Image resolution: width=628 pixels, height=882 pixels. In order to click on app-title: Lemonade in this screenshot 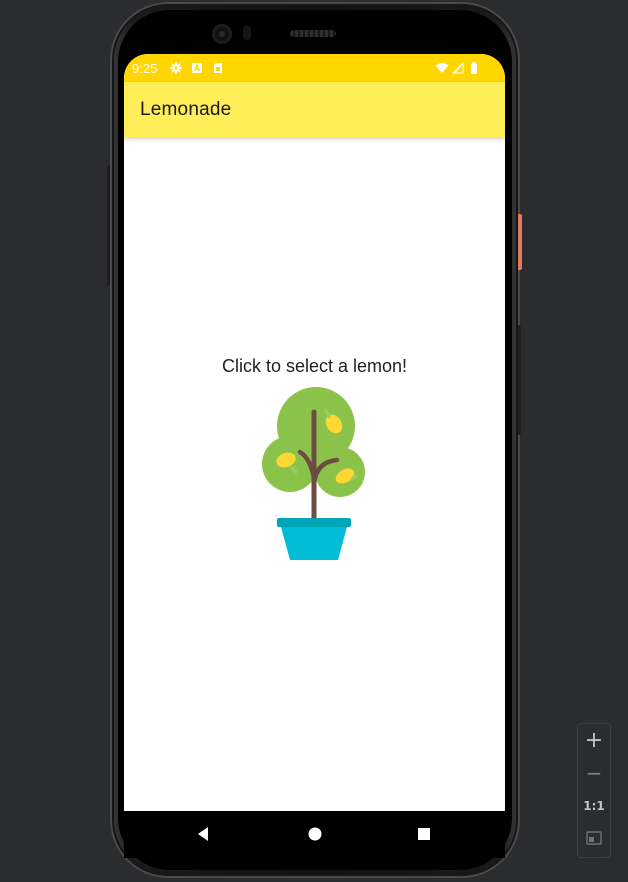, I will do `click(186, 109)`.